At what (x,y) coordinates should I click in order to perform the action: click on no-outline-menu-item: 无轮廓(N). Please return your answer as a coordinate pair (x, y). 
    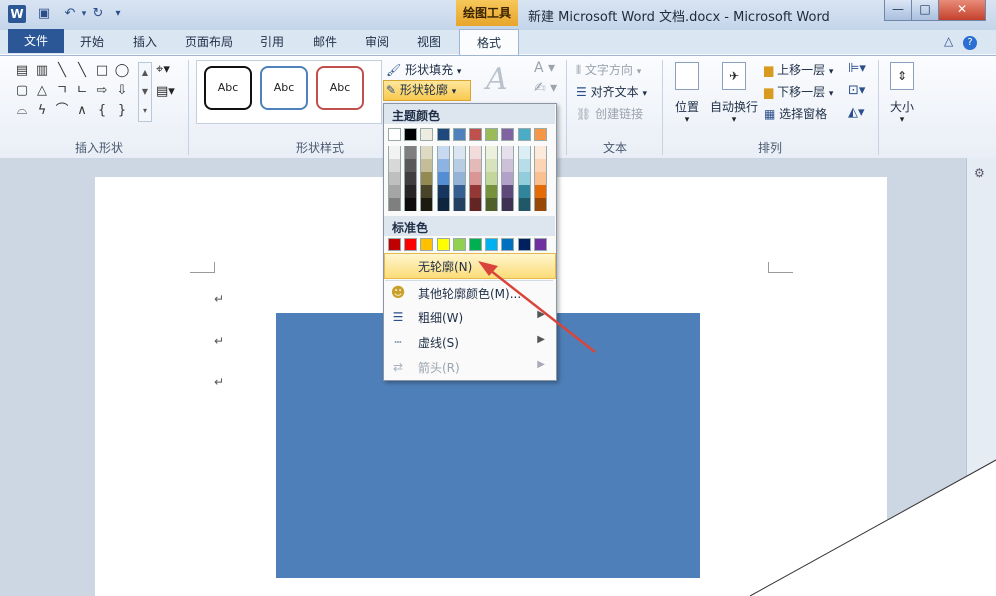
    Looking at the image, I should click on (470, 266).